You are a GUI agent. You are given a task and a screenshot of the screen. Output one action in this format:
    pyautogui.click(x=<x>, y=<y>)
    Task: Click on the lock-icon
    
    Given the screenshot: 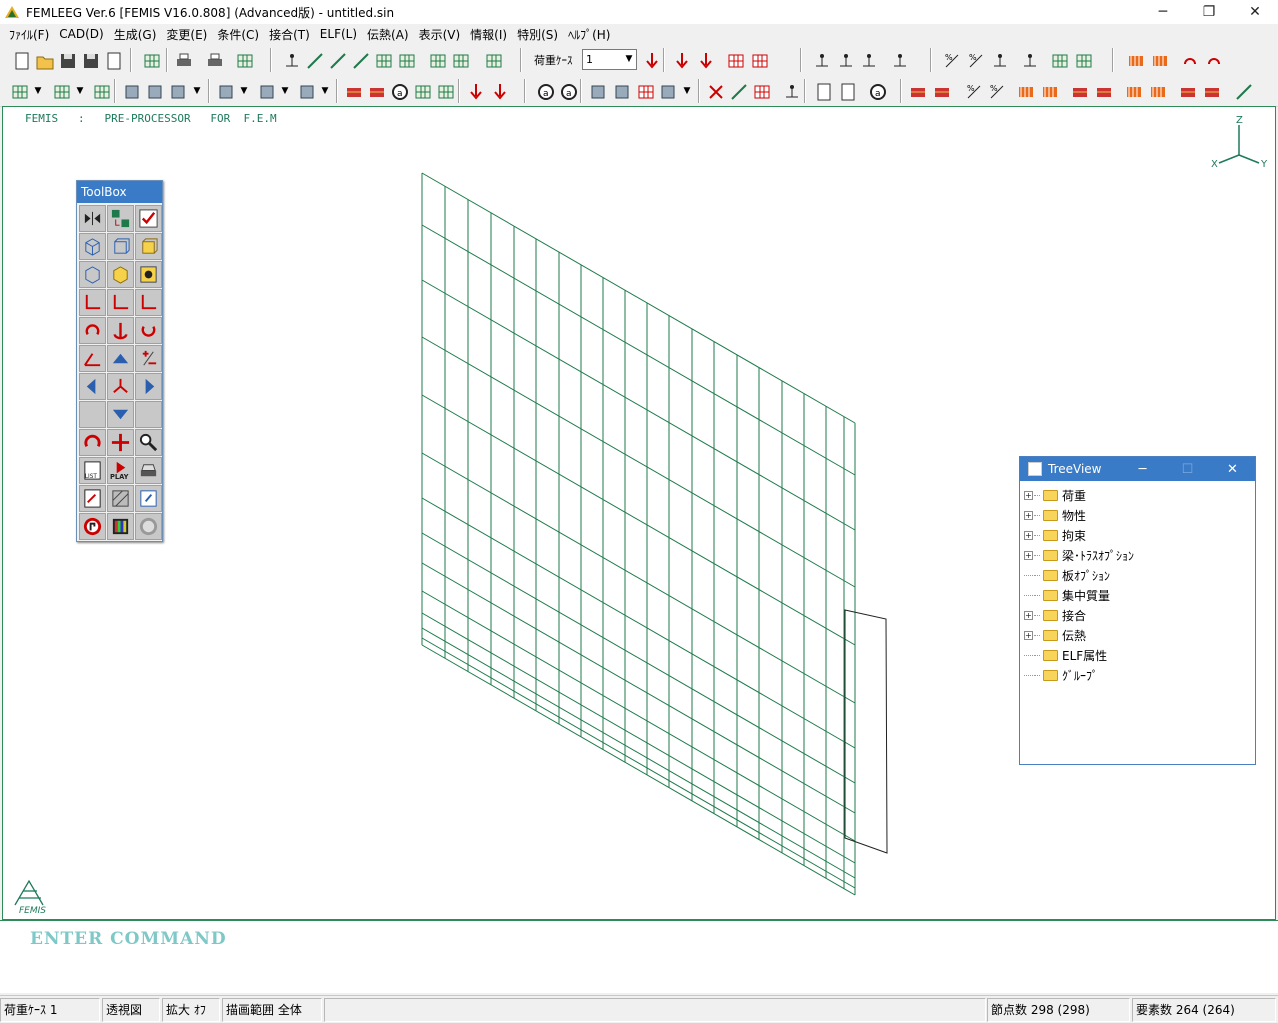 What is the action you would take?
    pyautogui.click(x=597, y=91)
    